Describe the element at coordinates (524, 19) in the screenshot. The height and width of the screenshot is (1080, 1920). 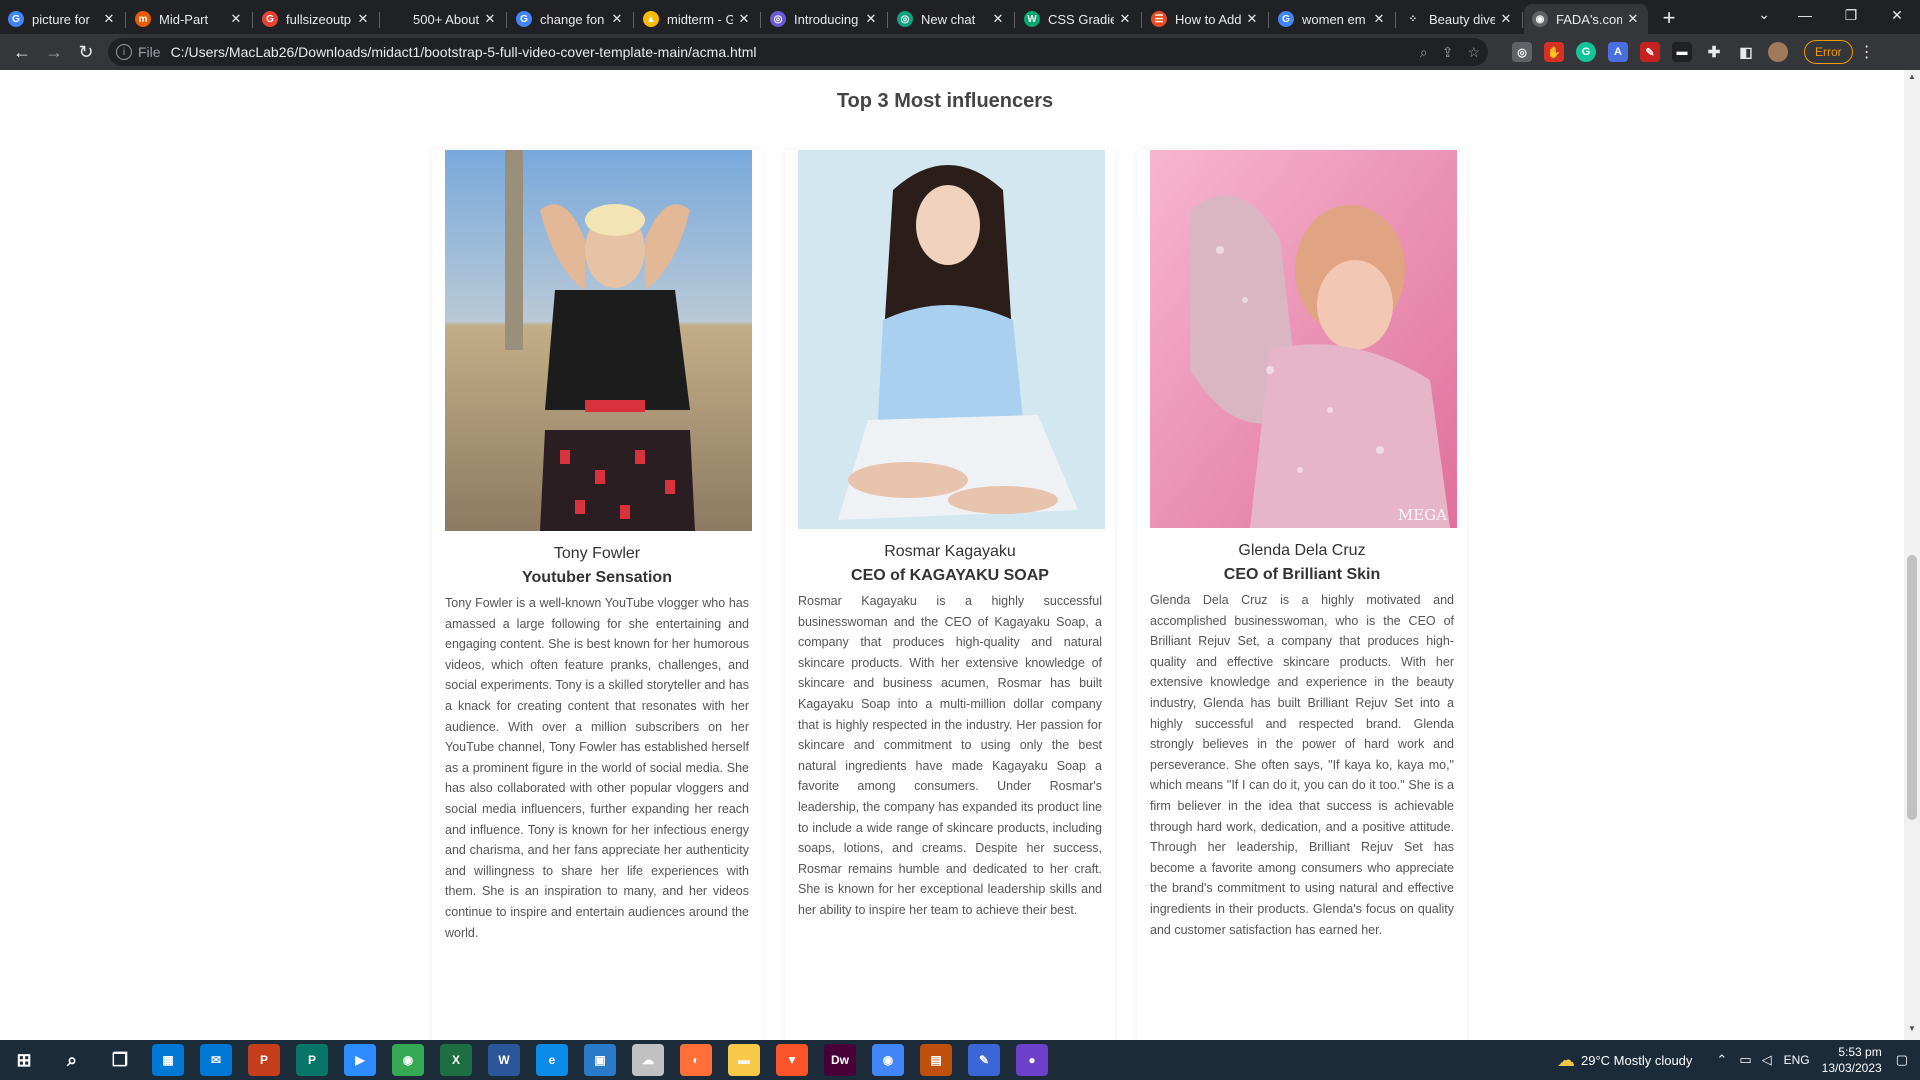
I see `google-icon: G` at that location.